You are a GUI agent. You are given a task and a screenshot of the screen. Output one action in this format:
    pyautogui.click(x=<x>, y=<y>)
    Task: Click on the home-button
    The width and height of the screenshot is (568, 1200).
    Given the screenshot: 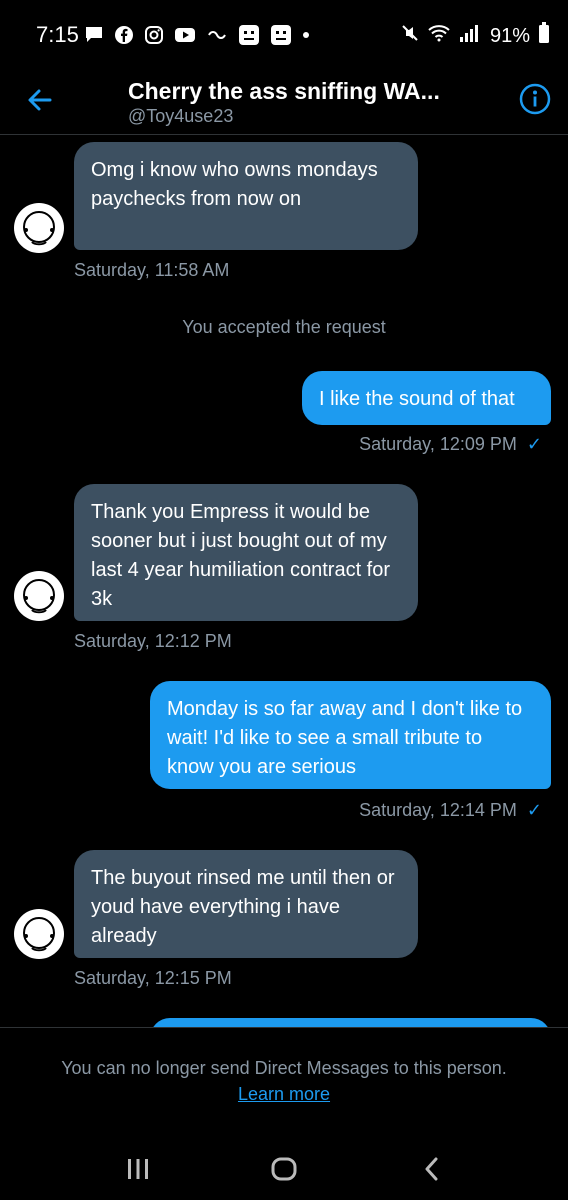 What is the action you would take?
    pyautogui.click(x=284, y=1171)
    